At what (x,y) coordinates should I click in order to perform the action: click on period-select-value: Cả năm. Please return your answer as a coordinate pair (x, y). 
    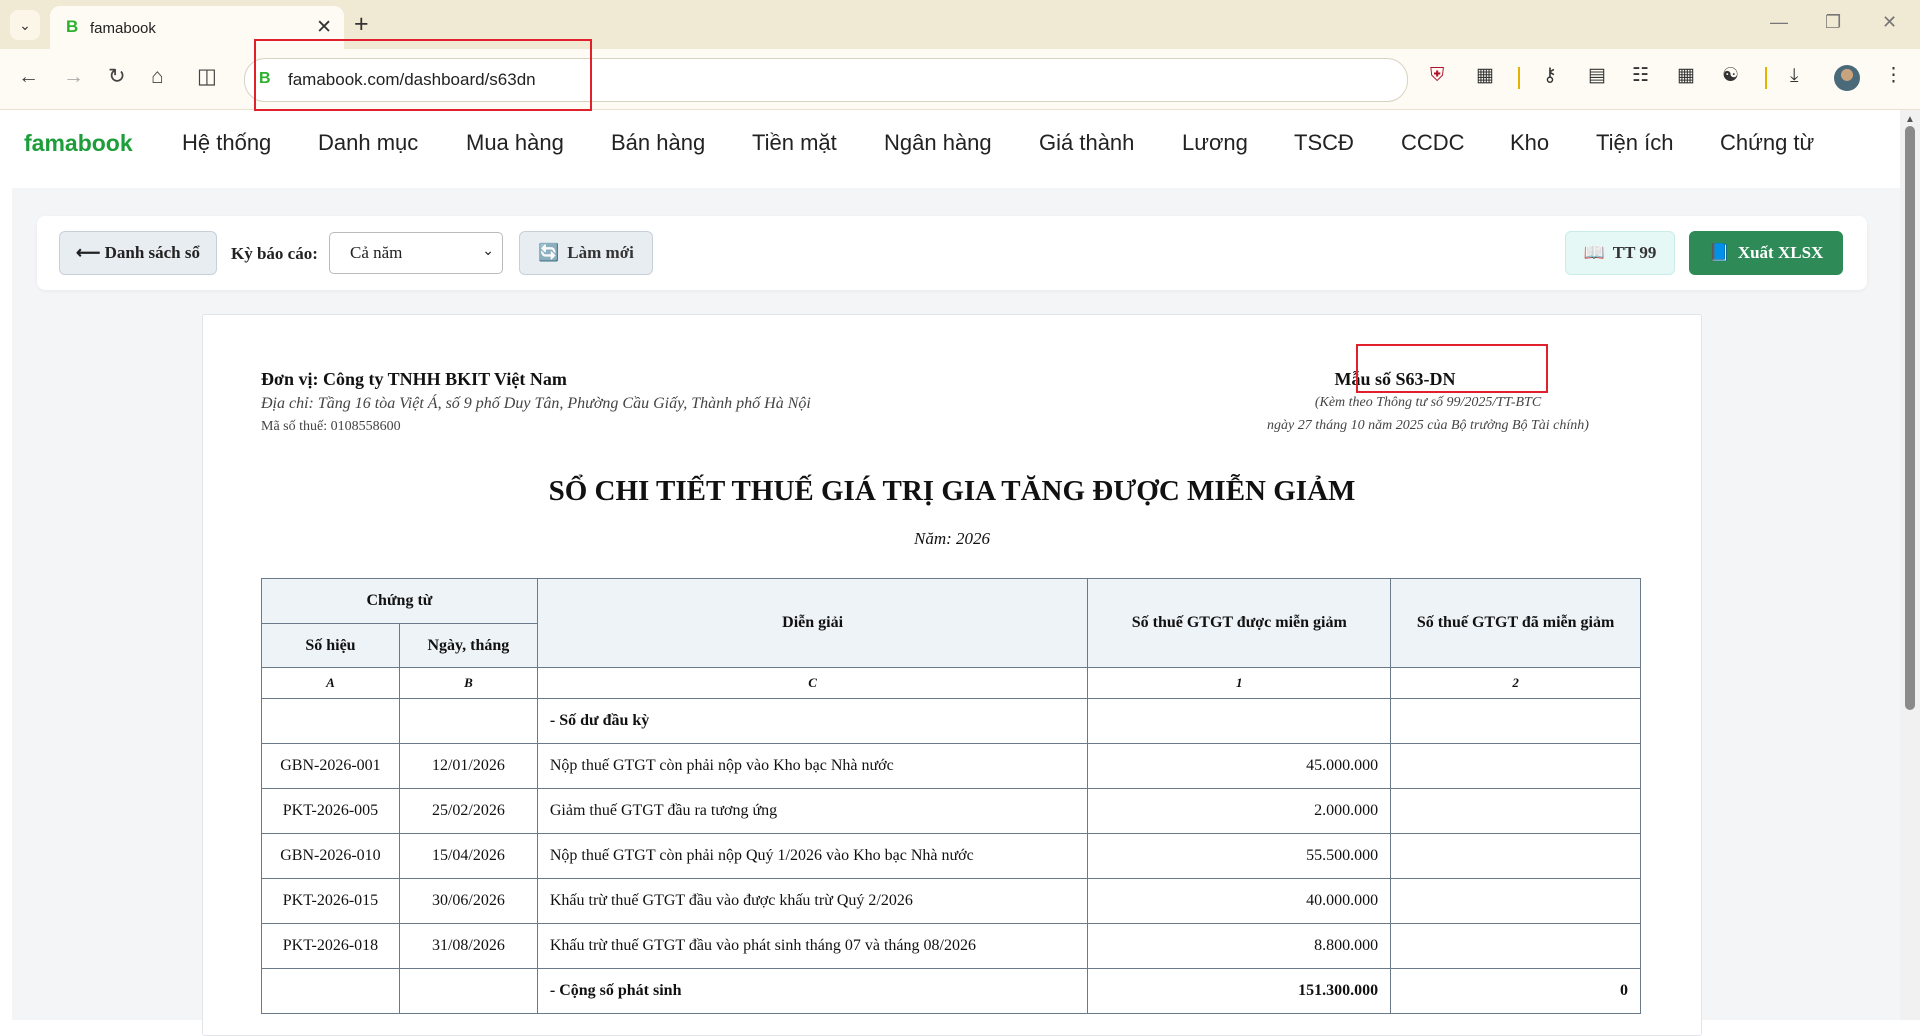
    Looking at the image, I should click on (376, 252).